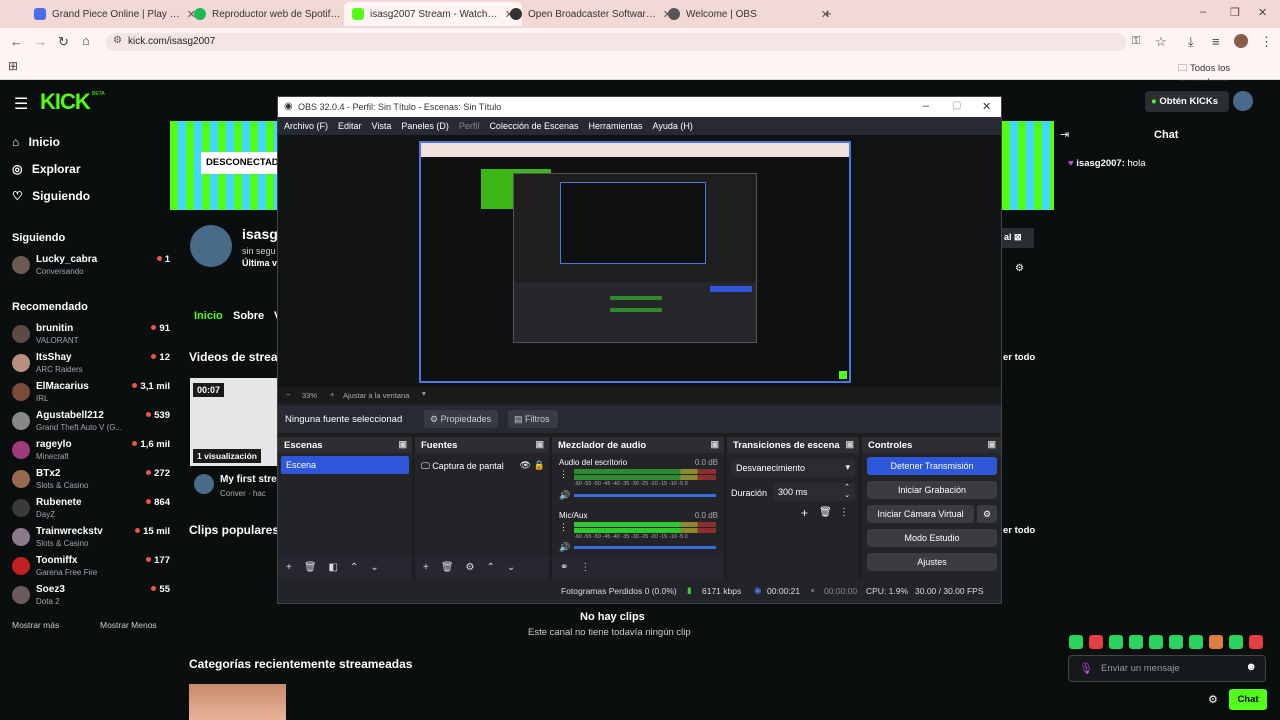 Image resolution: width=1280 pixels, height=720 pixels. What do you see at coordinates (987, 514) in the screenshot?
I see `virtual-camera-settings: ⚙` at bounding box center [987, 514].